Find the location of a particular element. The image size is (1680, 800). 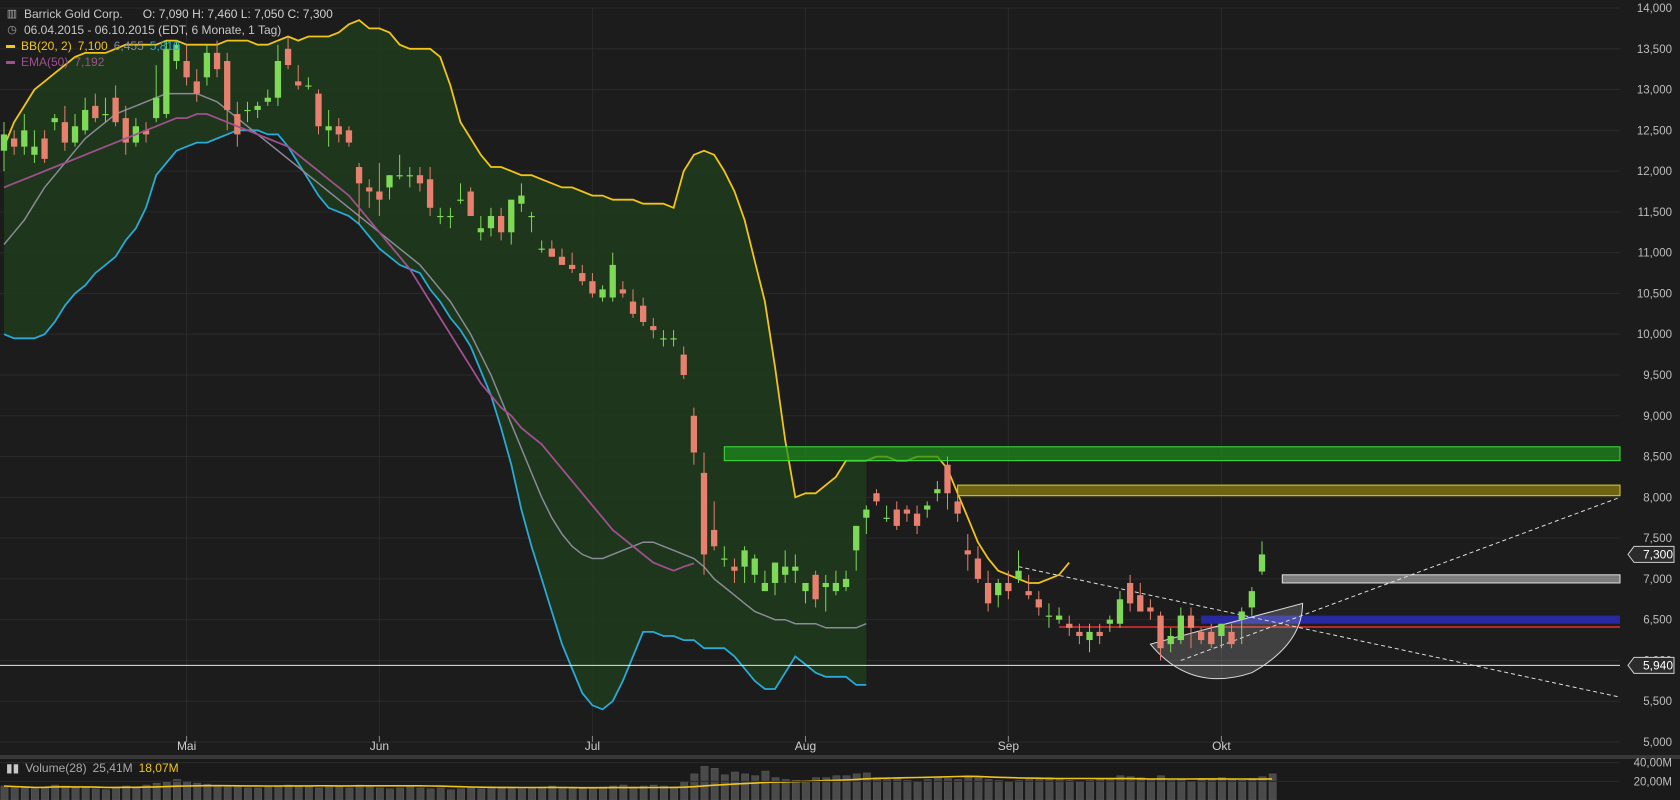

legend-bb-row: BB(20, 2) 7,100 6,455 5,810 is located at coordinates (169, 46).